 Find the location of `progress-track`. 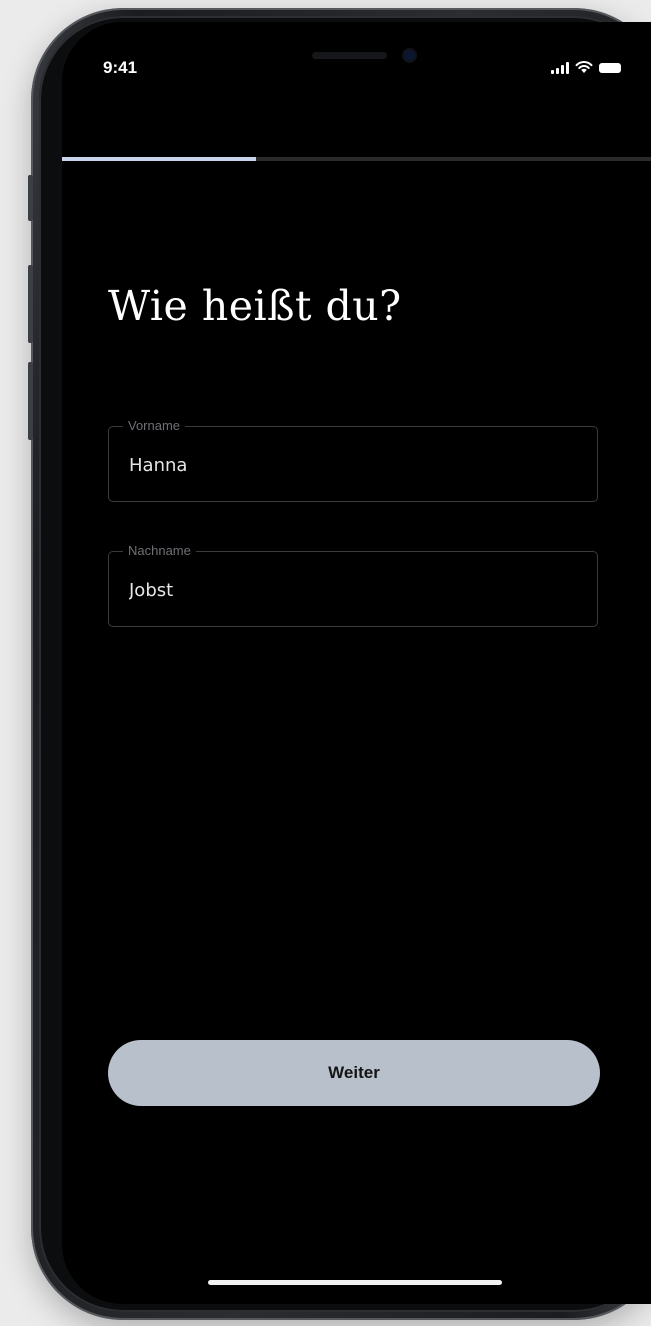

progress-track is located at coordinates (356, 159).